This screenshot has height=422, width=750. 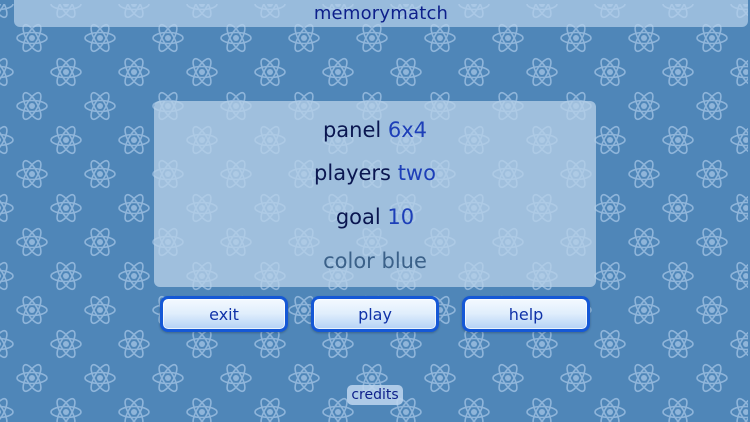 I want to click on app-title: memorymatch, so click(x=381, y=13).